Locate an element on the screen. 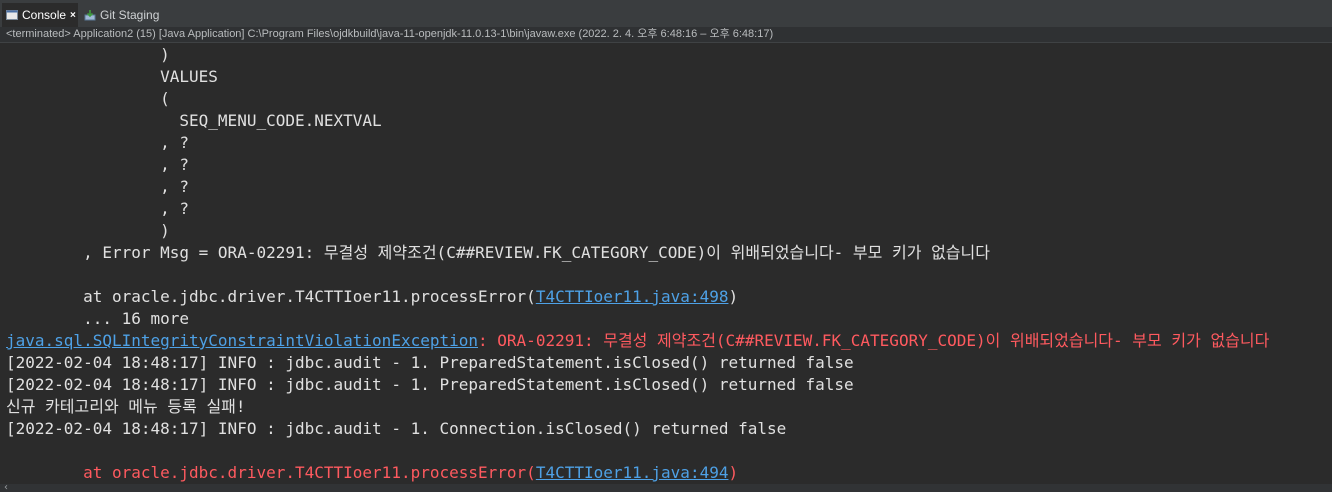  tab-label: Console is located at coordinates (44, 15).